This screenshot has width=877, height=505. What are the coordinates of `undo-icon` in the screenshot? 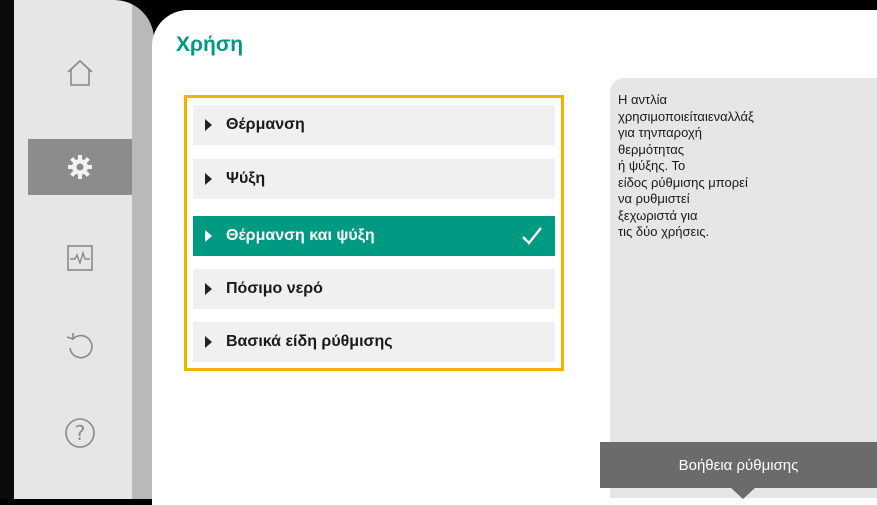 It's located at (80, 346).